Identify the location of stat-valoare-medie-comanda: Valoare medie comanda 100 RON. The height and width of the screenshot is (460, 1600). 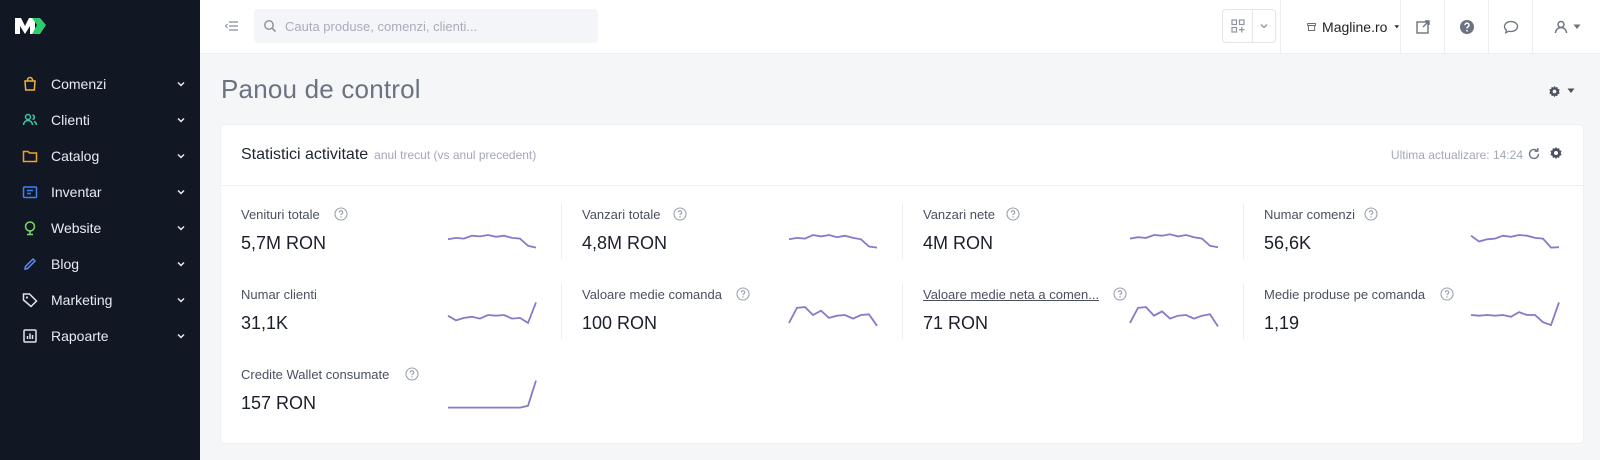
(722, 324).